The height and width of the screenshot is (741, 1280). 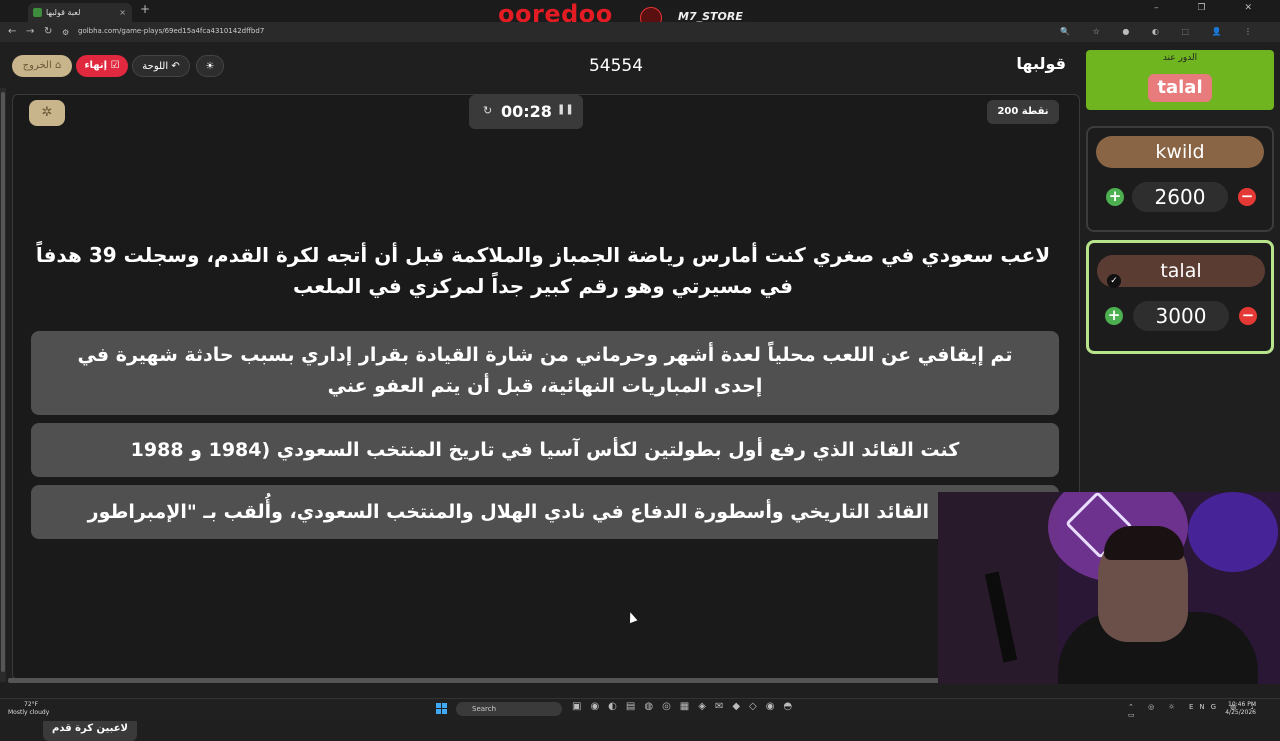 What do you see at coordinates (155, 66) in the screenshot?
I see `board-label: اللوحة` at bounding box center [155, 66].